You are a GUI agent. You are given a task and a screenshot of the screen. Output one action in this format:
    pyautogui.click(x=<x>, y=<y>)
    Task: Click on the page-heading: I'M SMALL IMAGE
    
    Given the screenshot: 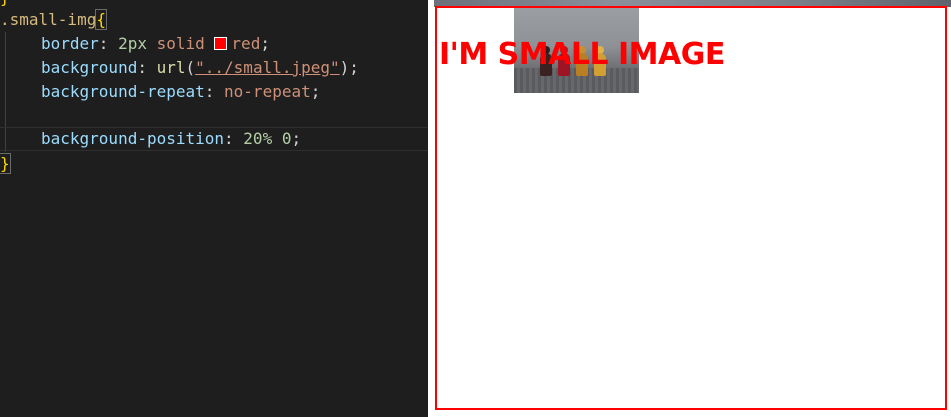 What is the action you would take?
    pyautogui.click(x=582, y=54)
    